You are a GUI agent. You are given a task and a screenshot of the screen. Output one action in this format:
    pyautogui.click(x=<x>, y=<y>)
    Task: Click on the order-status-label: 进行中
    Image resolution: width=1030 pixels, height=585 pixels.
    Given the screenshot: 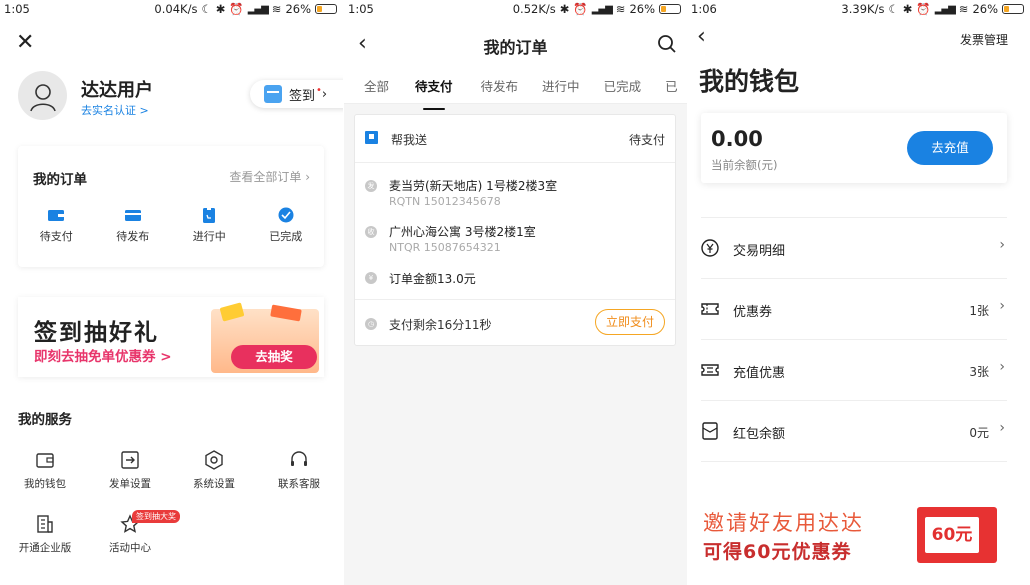 What is the action you would take?
    pyautogui.click(x=209, y=236)
    